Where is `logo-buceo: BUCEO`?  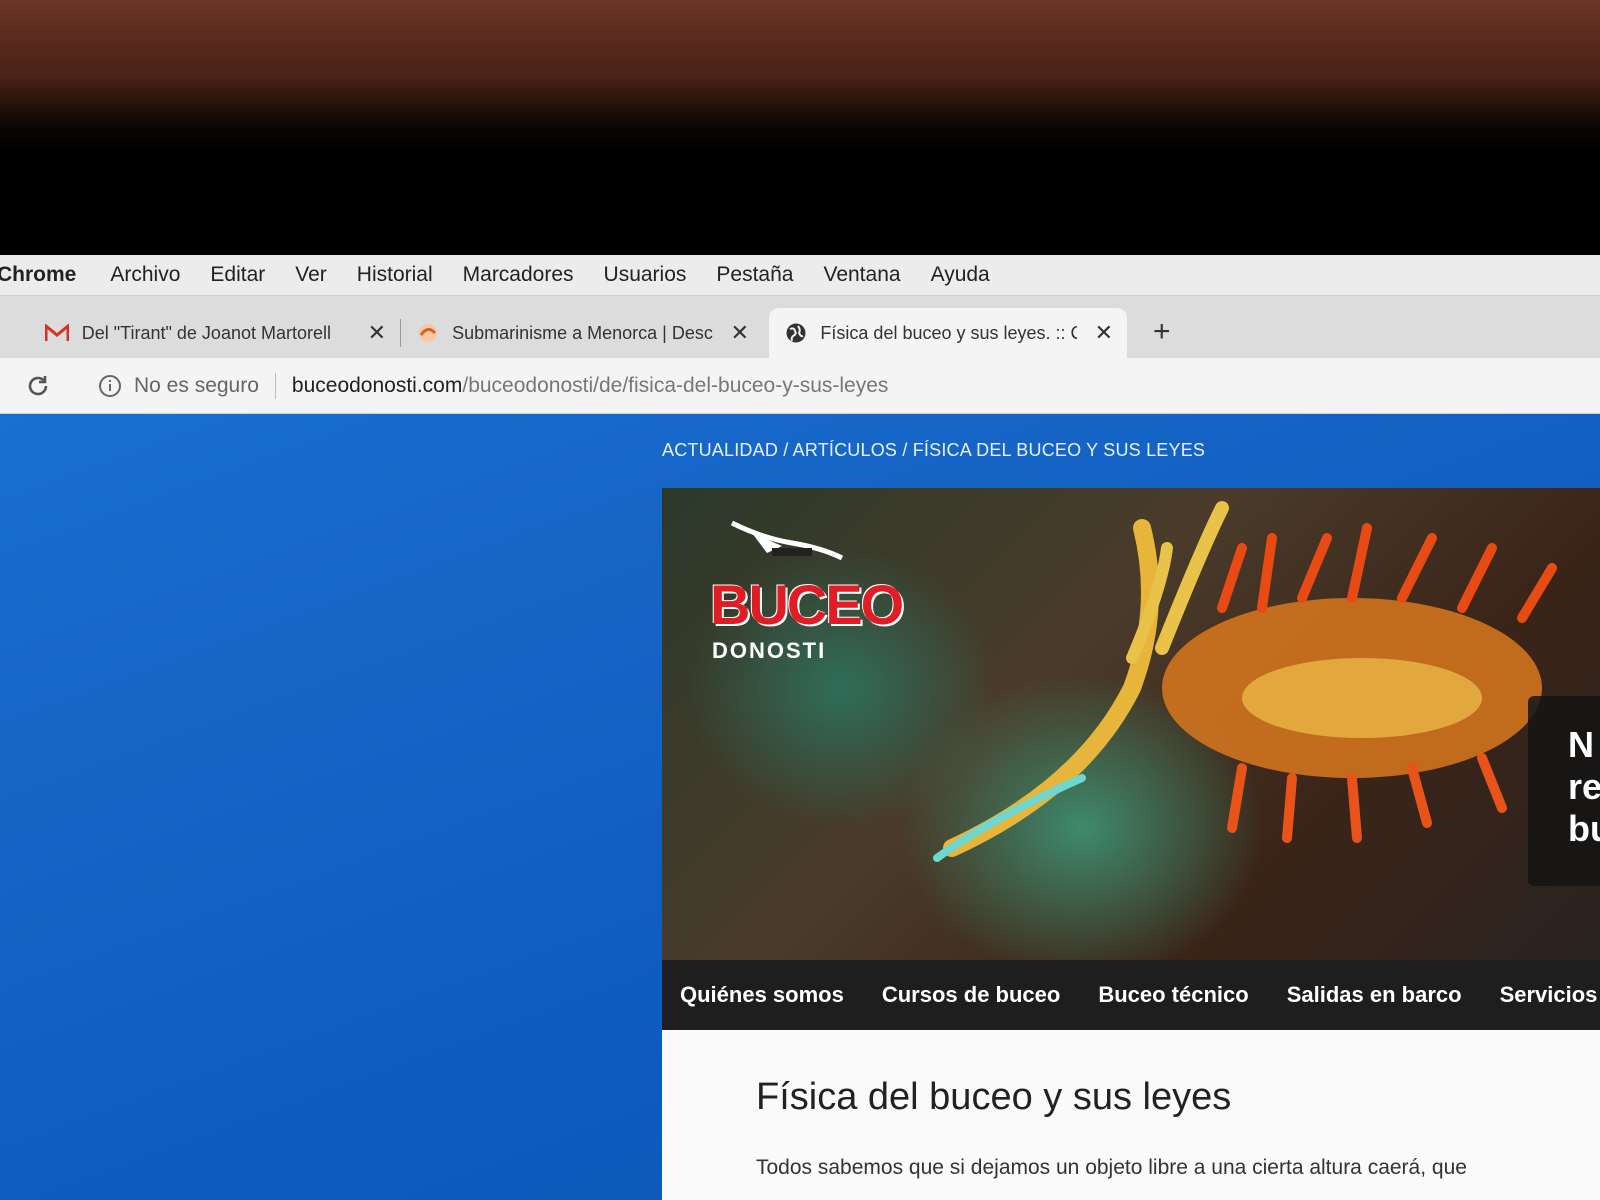
logo-buceo: BUCEO is located at coordinates (807, 604).